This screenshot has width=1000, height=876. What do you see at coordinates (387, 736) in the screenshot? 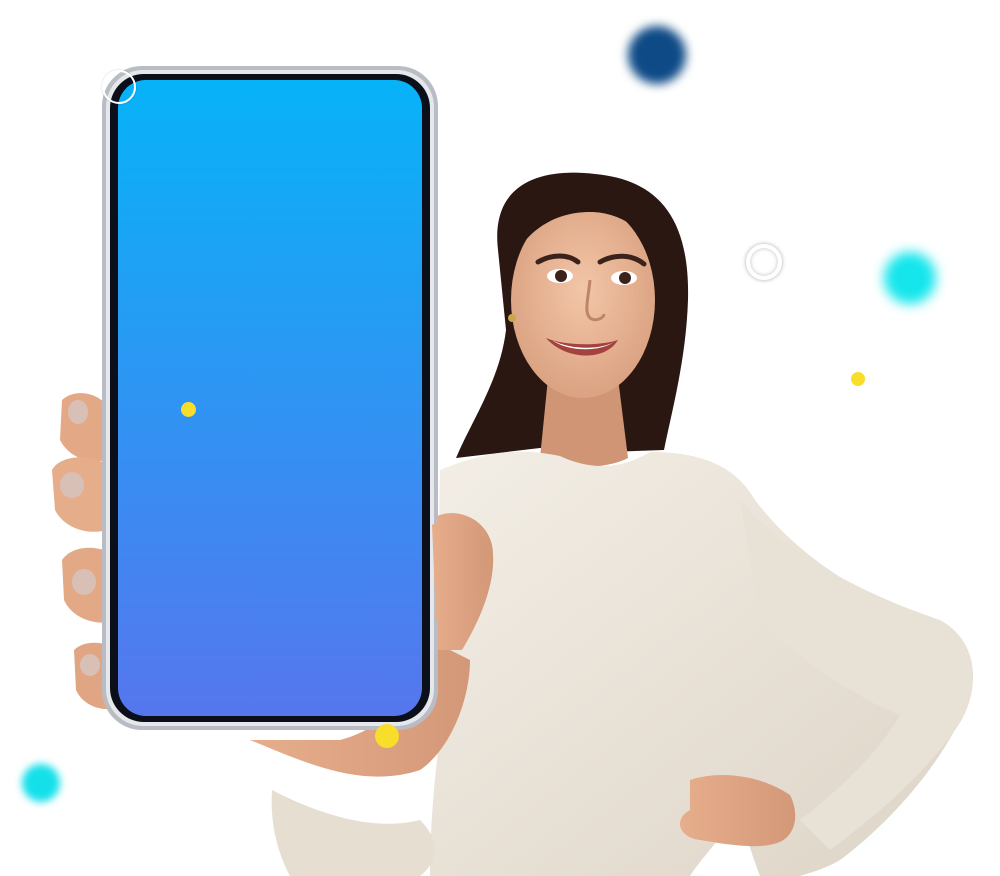
I see `yellow-dot-bottom` at bounding box center [387, 736].